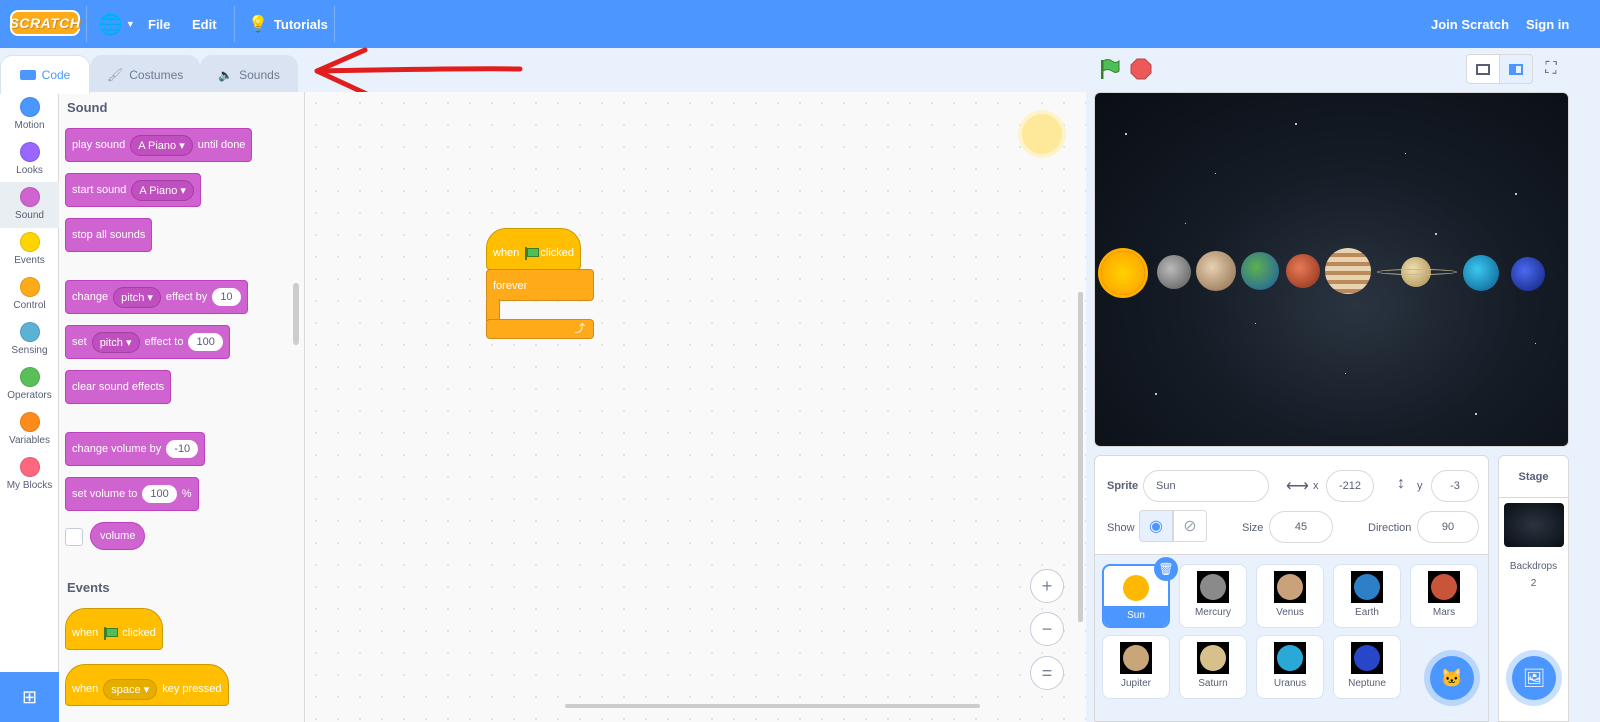 The image size is (1600, 722). I want to click on number-input: 10, so click(226, 297).